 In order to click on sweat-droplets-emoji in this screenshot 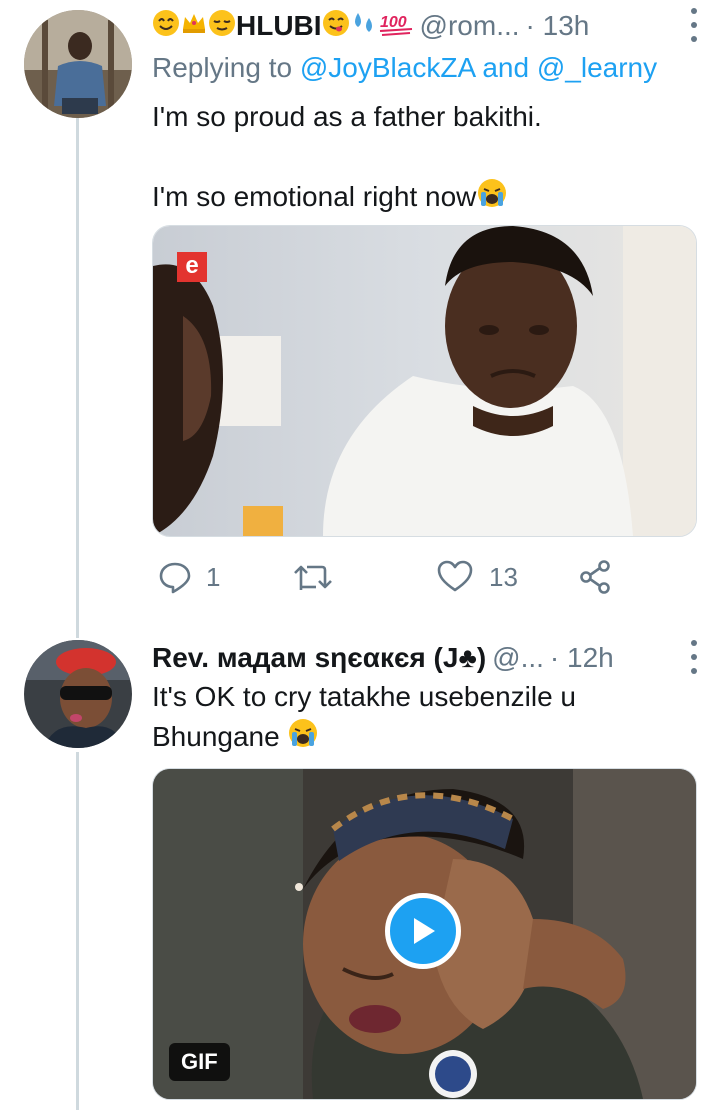, I will do `click(364, 26)`.